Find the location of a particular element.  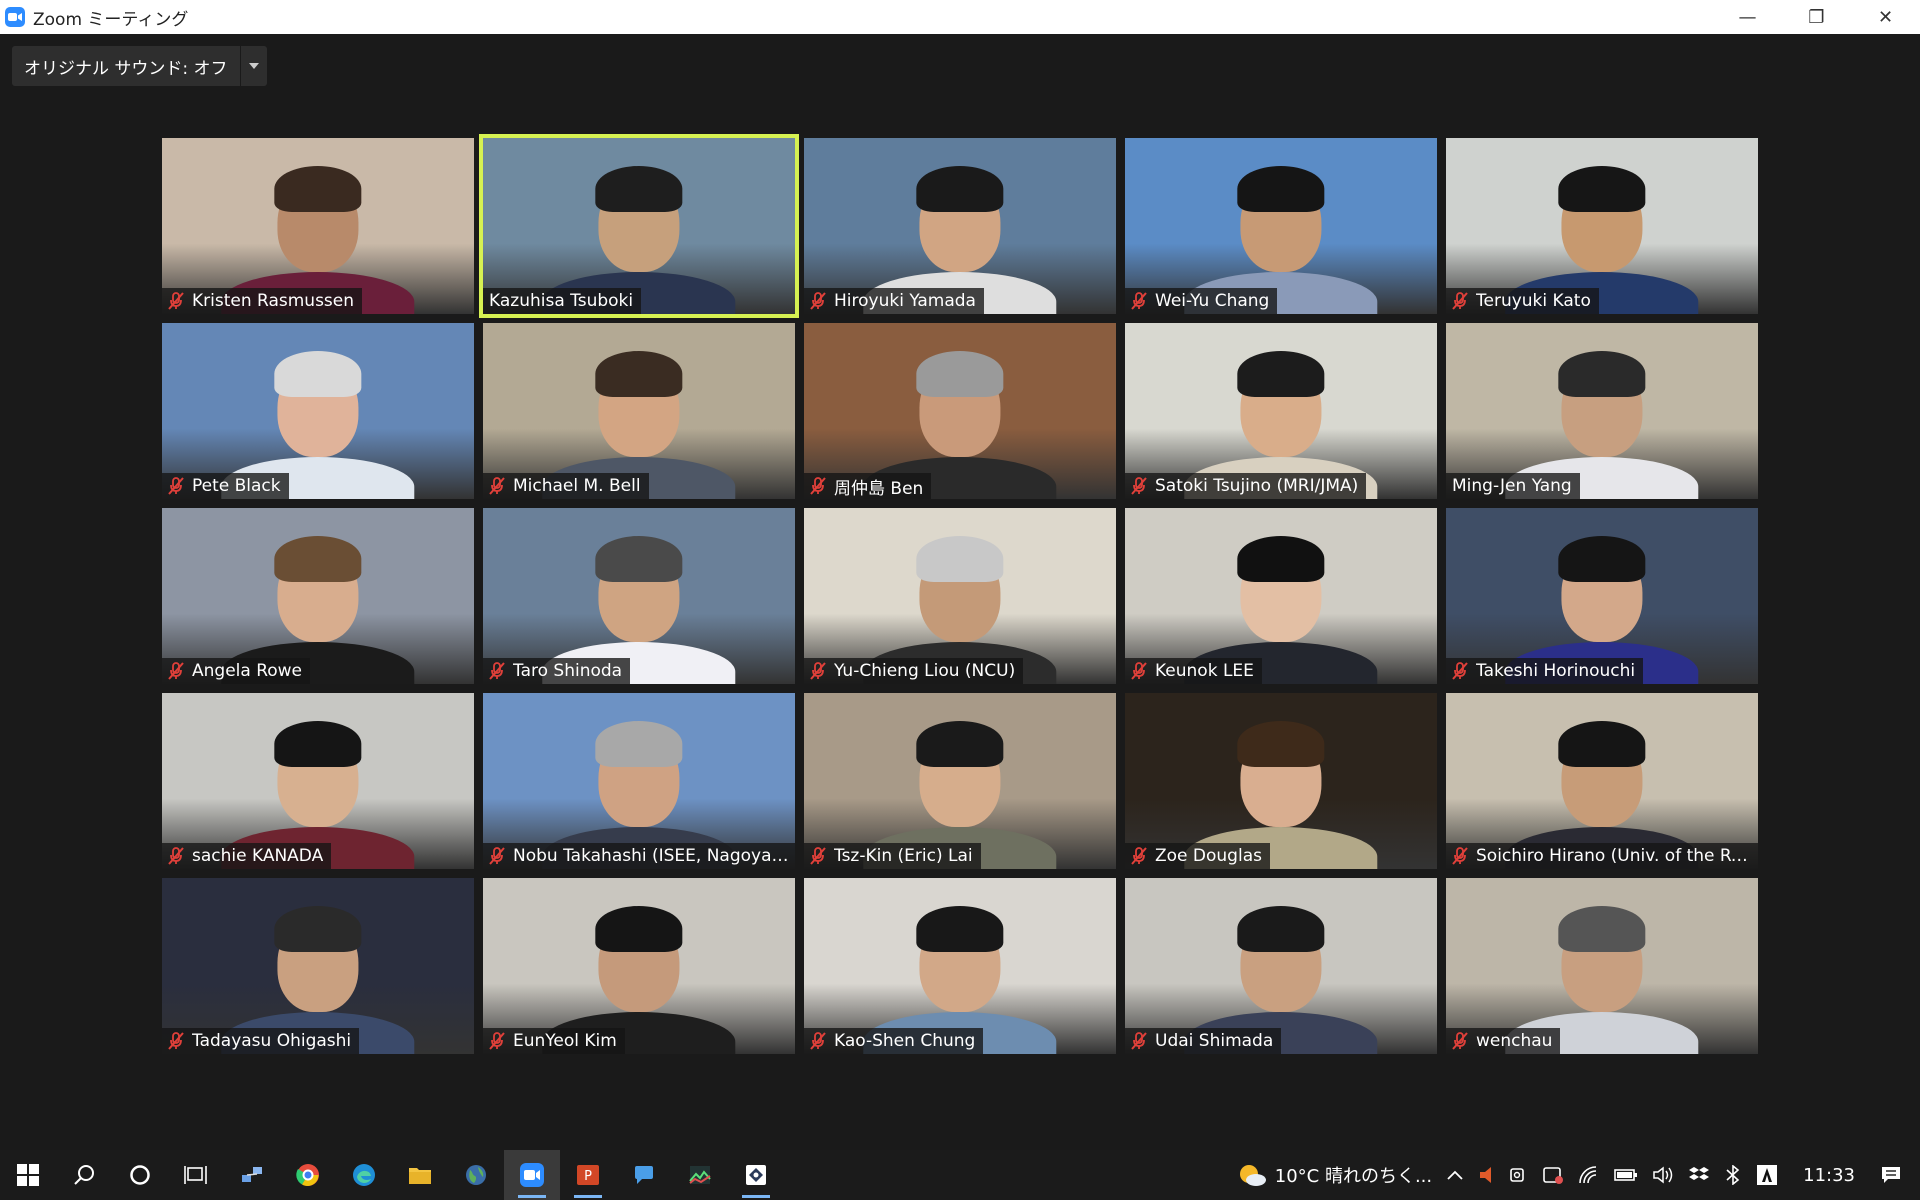

participant-name: Ming-Jen Yang is located at coordinates (1512, 486).